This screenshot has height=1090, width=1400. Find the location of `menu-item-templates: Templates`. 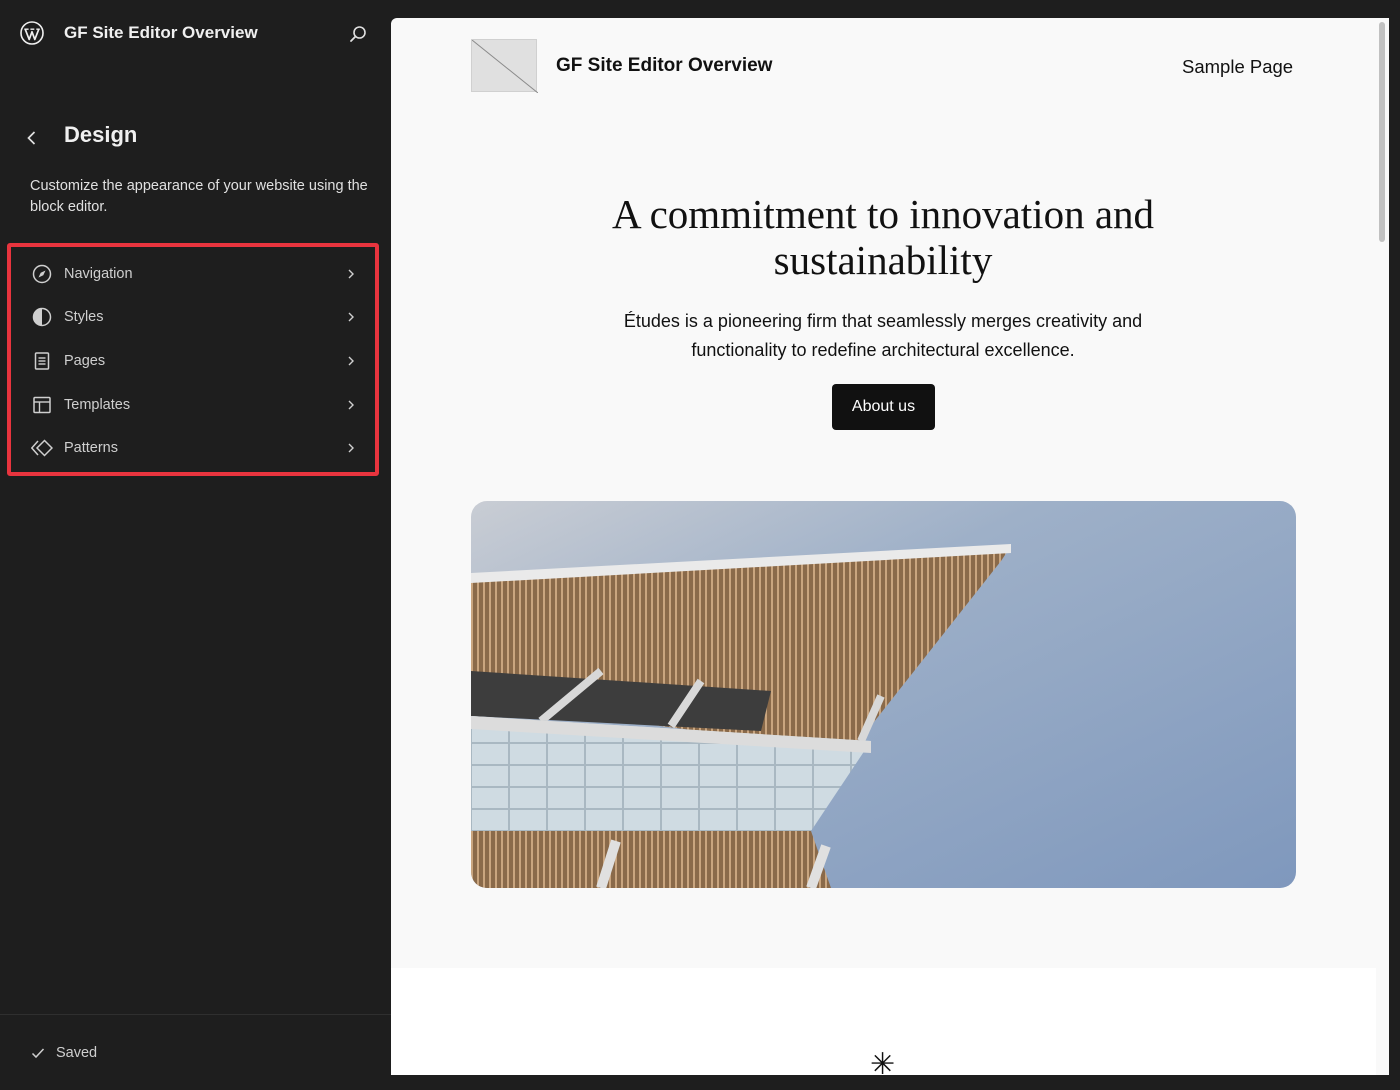

menu-item-templates: Templates is located at coordinates (192, 405).